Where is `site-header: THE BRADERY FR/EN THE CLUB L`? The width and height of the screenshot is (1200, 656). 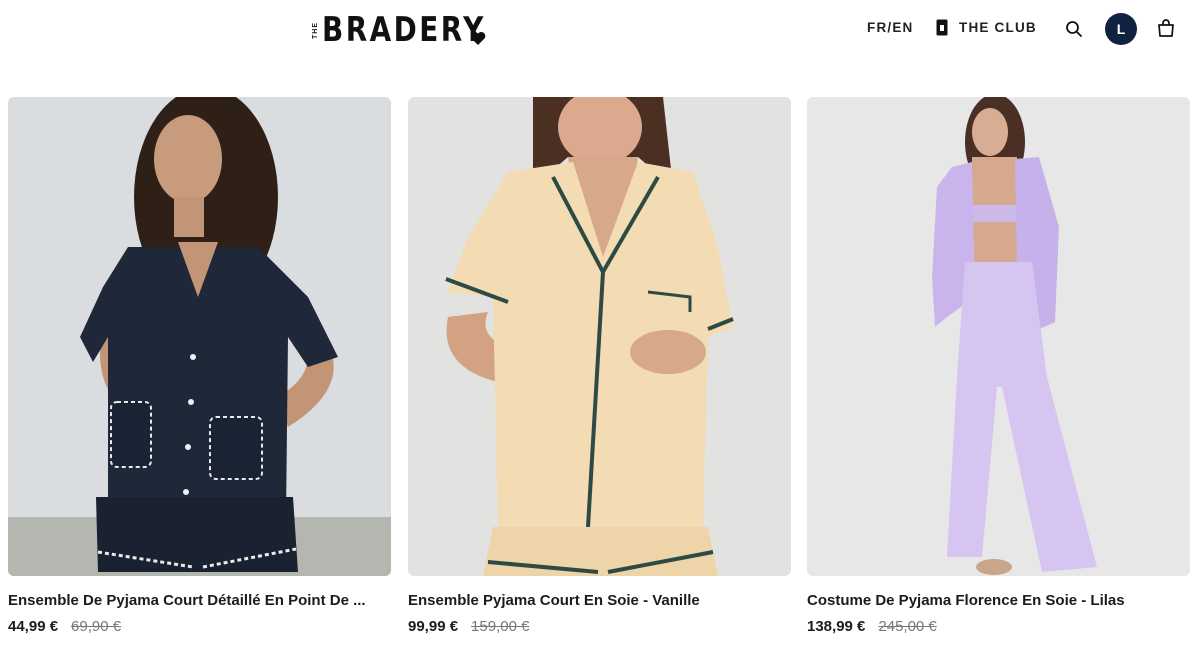 site-header: THE BRADERY FR/EN THE CLUB L is located at coordinates (600, 30).